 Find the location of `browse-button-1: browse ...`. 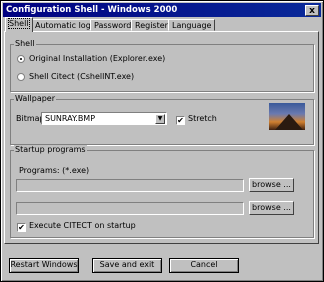

browse-button-1: browse ... is located at coordinates (271, 185).